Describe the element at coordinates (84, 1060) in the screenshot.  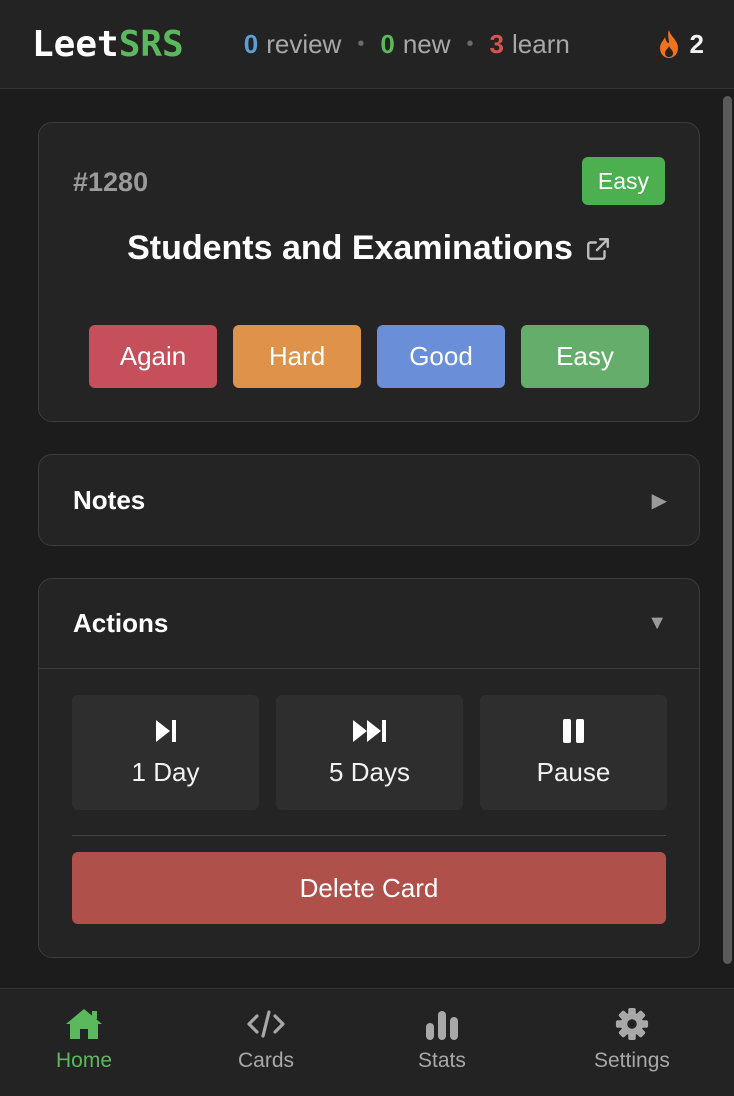
I see `nav-label: Home` at that location.